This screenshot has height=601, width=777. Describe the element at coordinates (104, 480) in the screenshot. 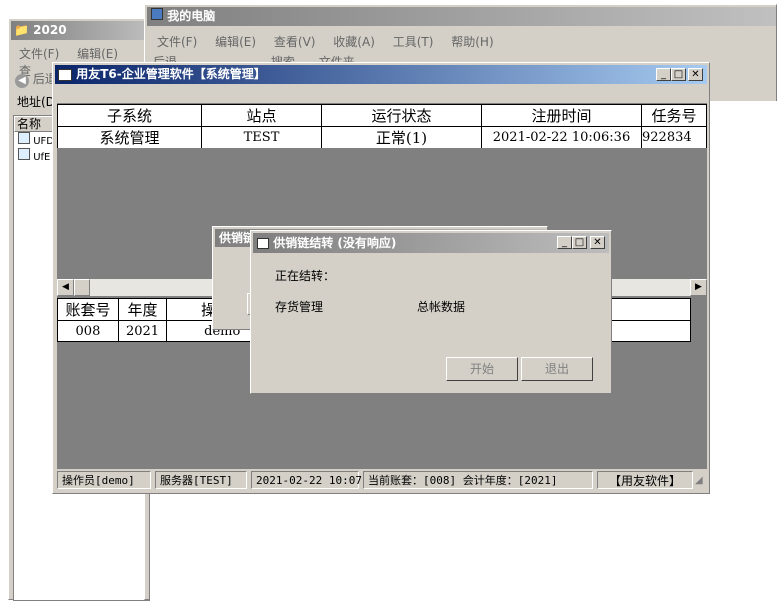

I see `status-operator: 操作员[demo]` at that location.